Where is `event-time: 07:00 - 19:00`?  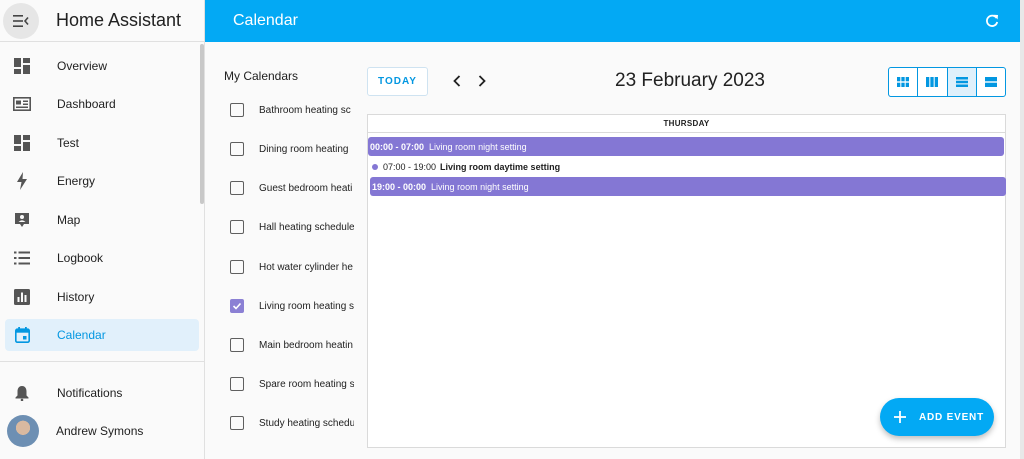 event-time: 07:00 - 19:00 is located at coordinates (410, 166).